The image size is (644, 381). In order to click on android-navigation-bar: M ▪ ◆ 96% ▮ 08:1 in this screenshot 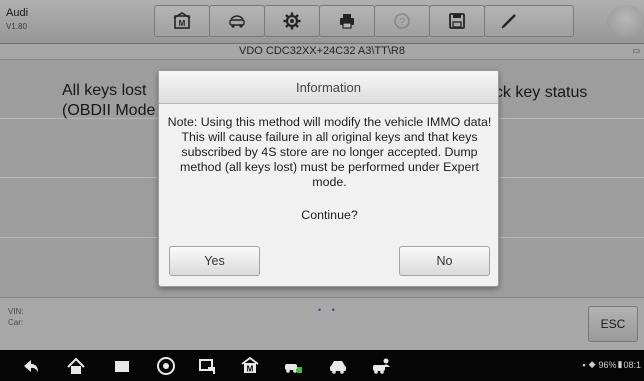, I will do `click(322, 365)`.